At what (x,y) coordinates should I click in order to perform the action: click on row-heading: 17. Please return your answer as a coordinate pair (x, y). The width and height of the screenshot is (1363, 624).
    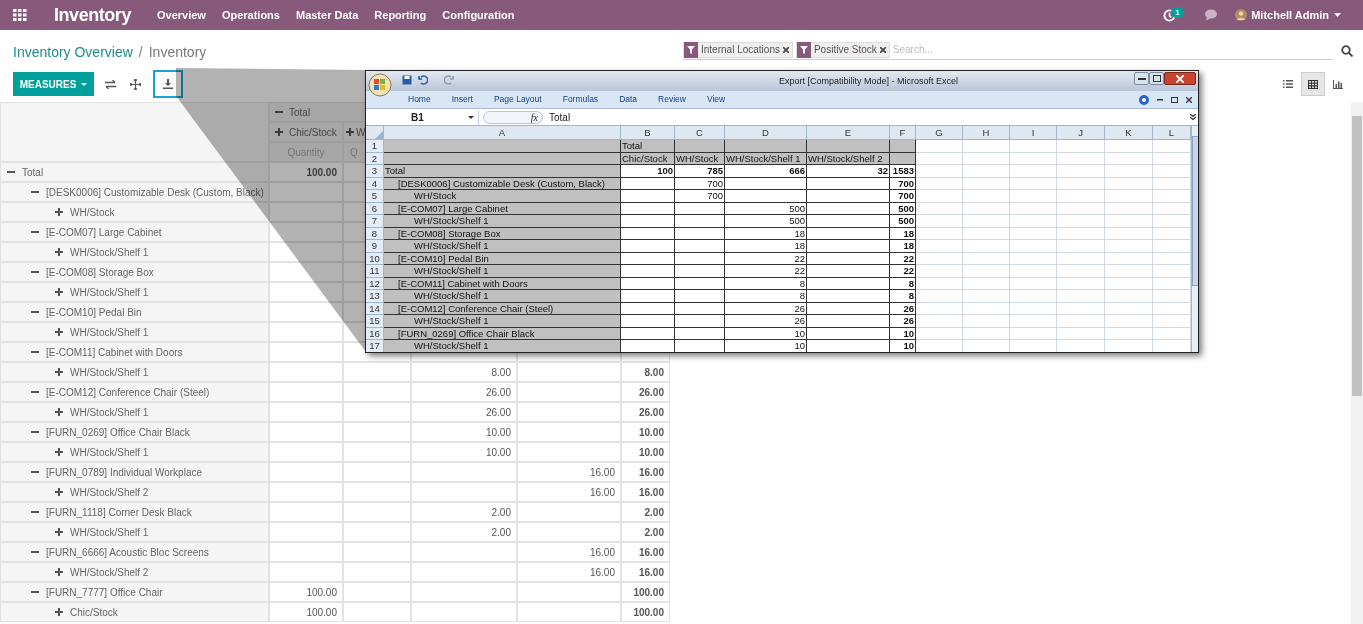
    Looking at the image, I should click on (375, 346).